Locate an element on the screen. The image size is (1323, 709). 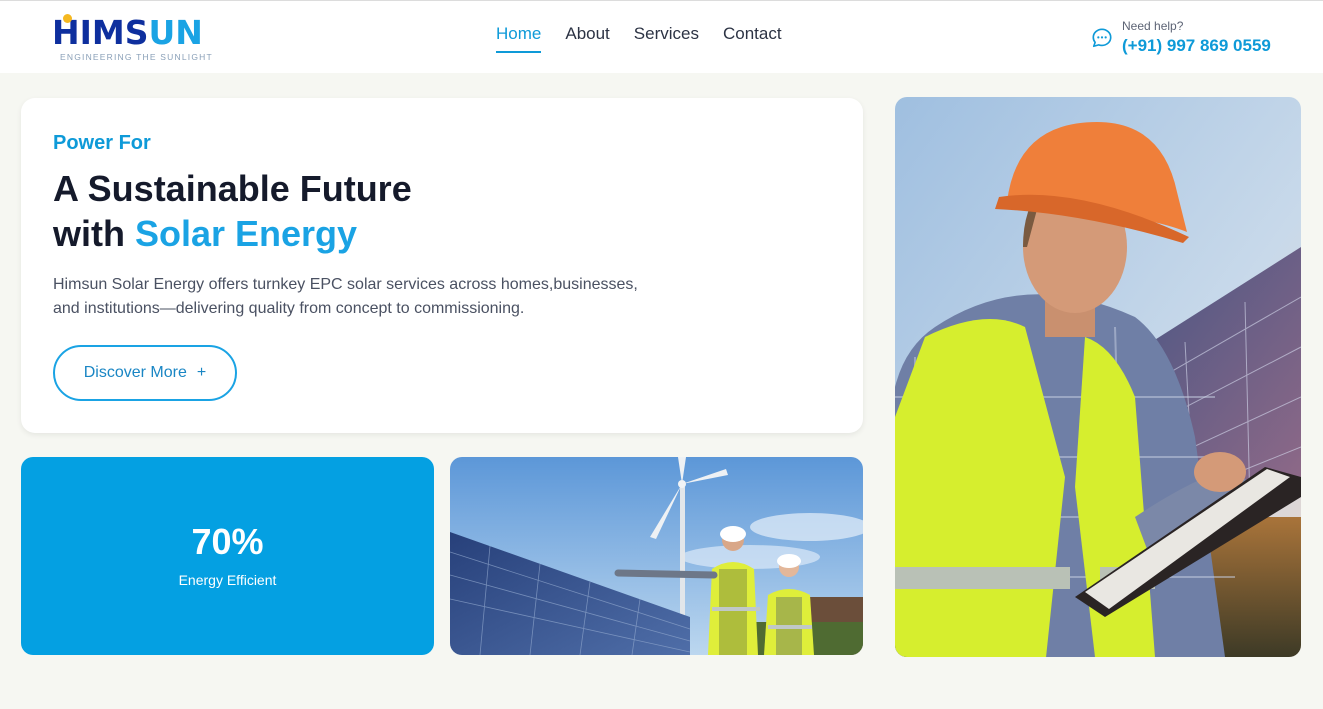
logo-wordmark: HIMSUN is located at coordinates (127, 32).